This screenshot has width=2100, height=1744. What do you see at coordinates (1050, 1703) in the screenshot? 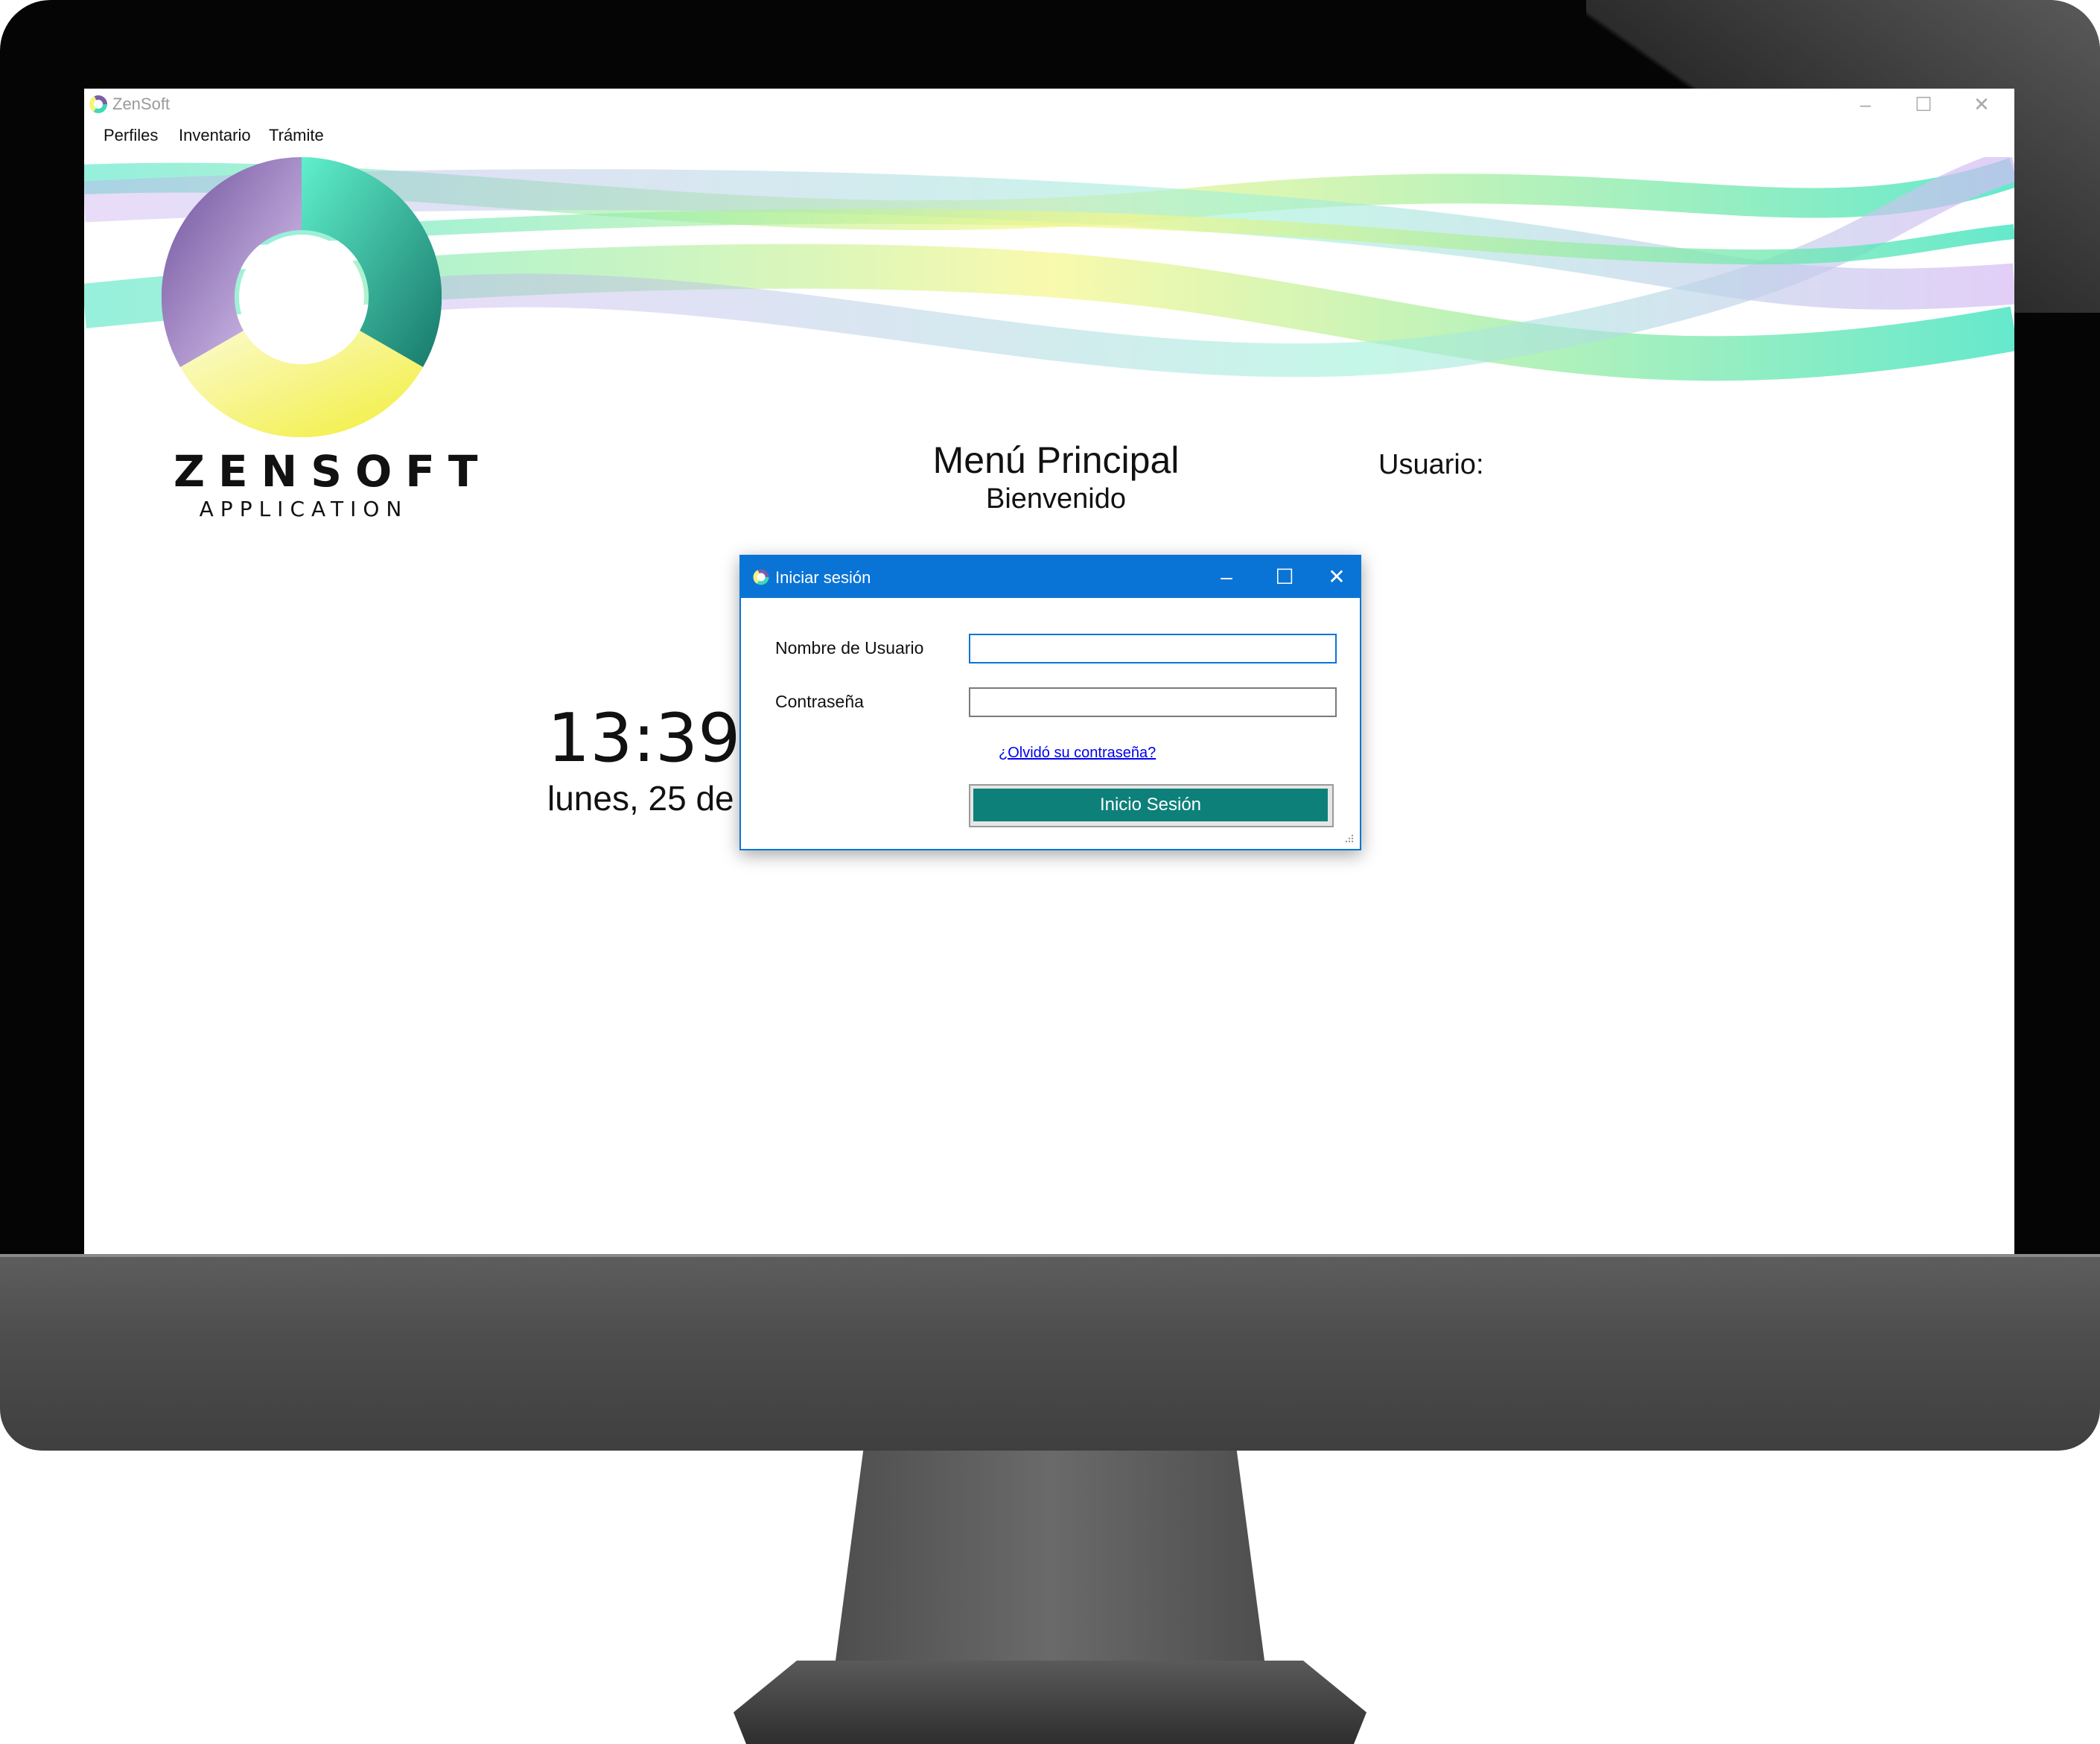
I see `monitor-stand-foot` at bounding box center [1050, 1703].